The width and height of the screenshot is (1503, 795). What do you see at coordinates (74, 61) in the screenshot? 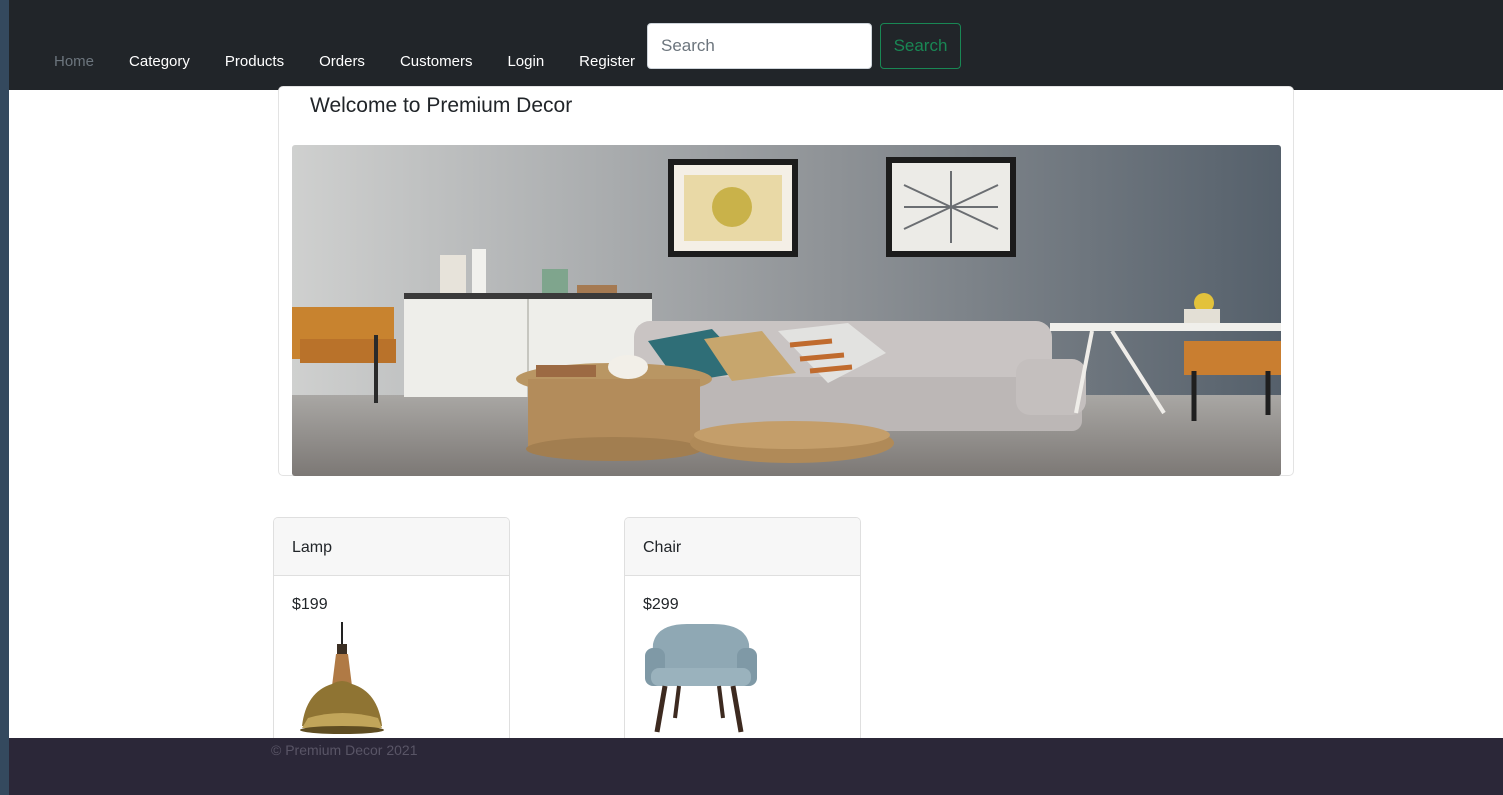
I see `nav-home: Home` at bounding box center [74, 61].